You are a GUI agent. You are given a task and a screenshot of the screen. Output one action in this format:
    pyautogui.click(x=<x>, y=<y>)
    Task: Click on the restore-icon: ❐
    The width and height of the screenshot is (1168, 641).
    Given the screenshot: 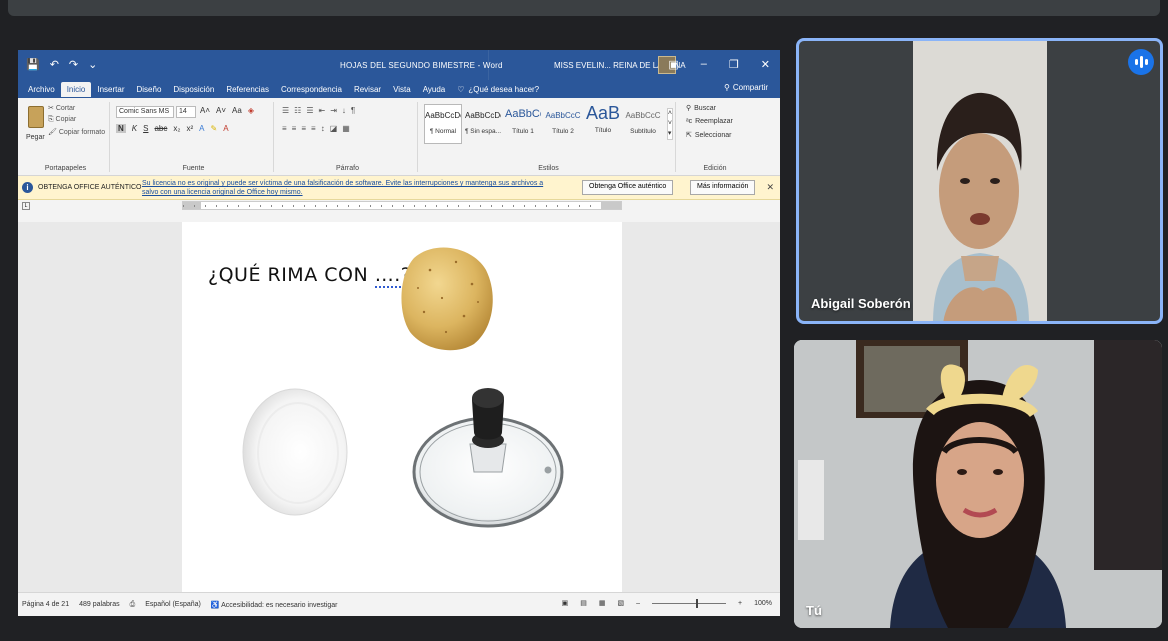 What is the action you would take?
    pyautogui.click(x=734, y=64)
    